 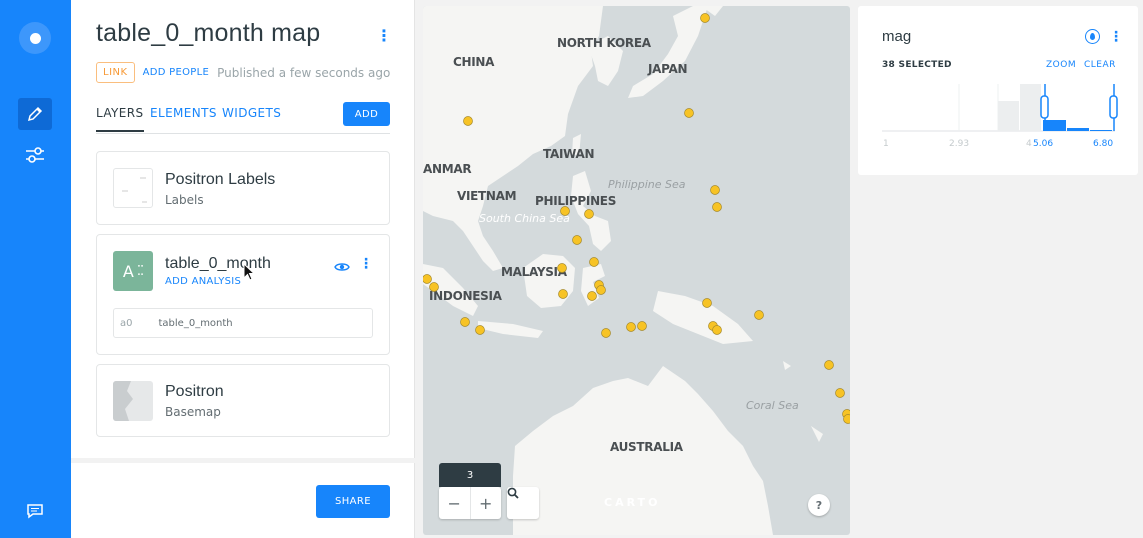 I want to click on pencil-icon, so click(x=35, y=114).